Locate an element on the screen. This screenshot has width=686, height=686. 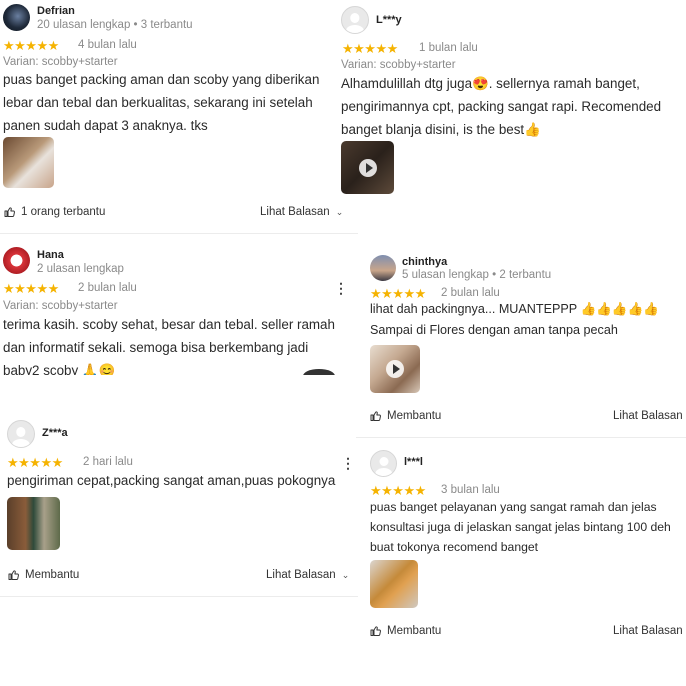
reviewer-name: Z***a is located at coordinates (55, 433).